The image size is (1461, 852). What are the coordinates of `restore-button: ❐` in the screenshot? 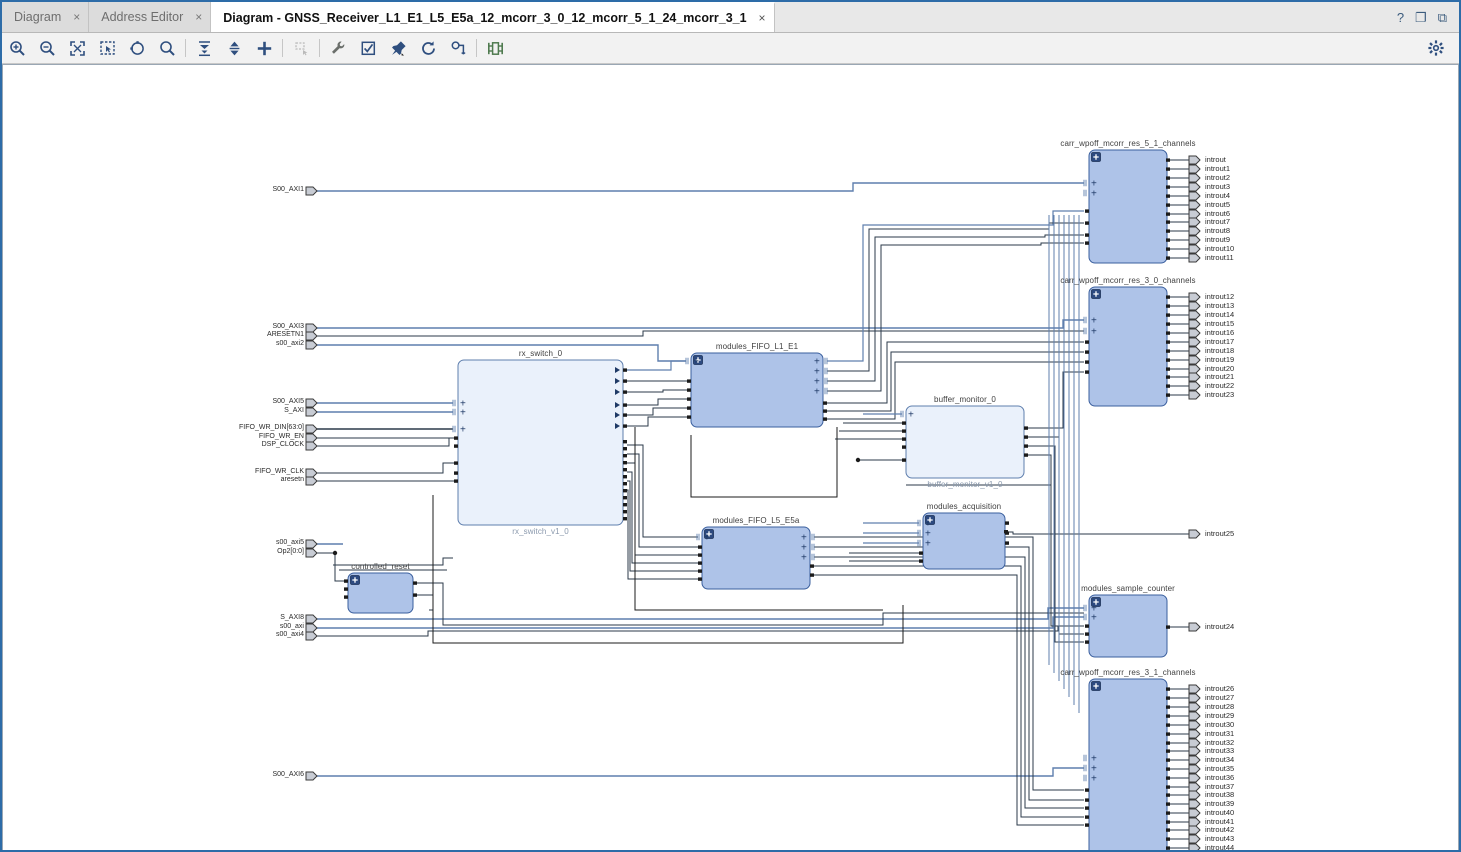 It's located at (1421, 17).